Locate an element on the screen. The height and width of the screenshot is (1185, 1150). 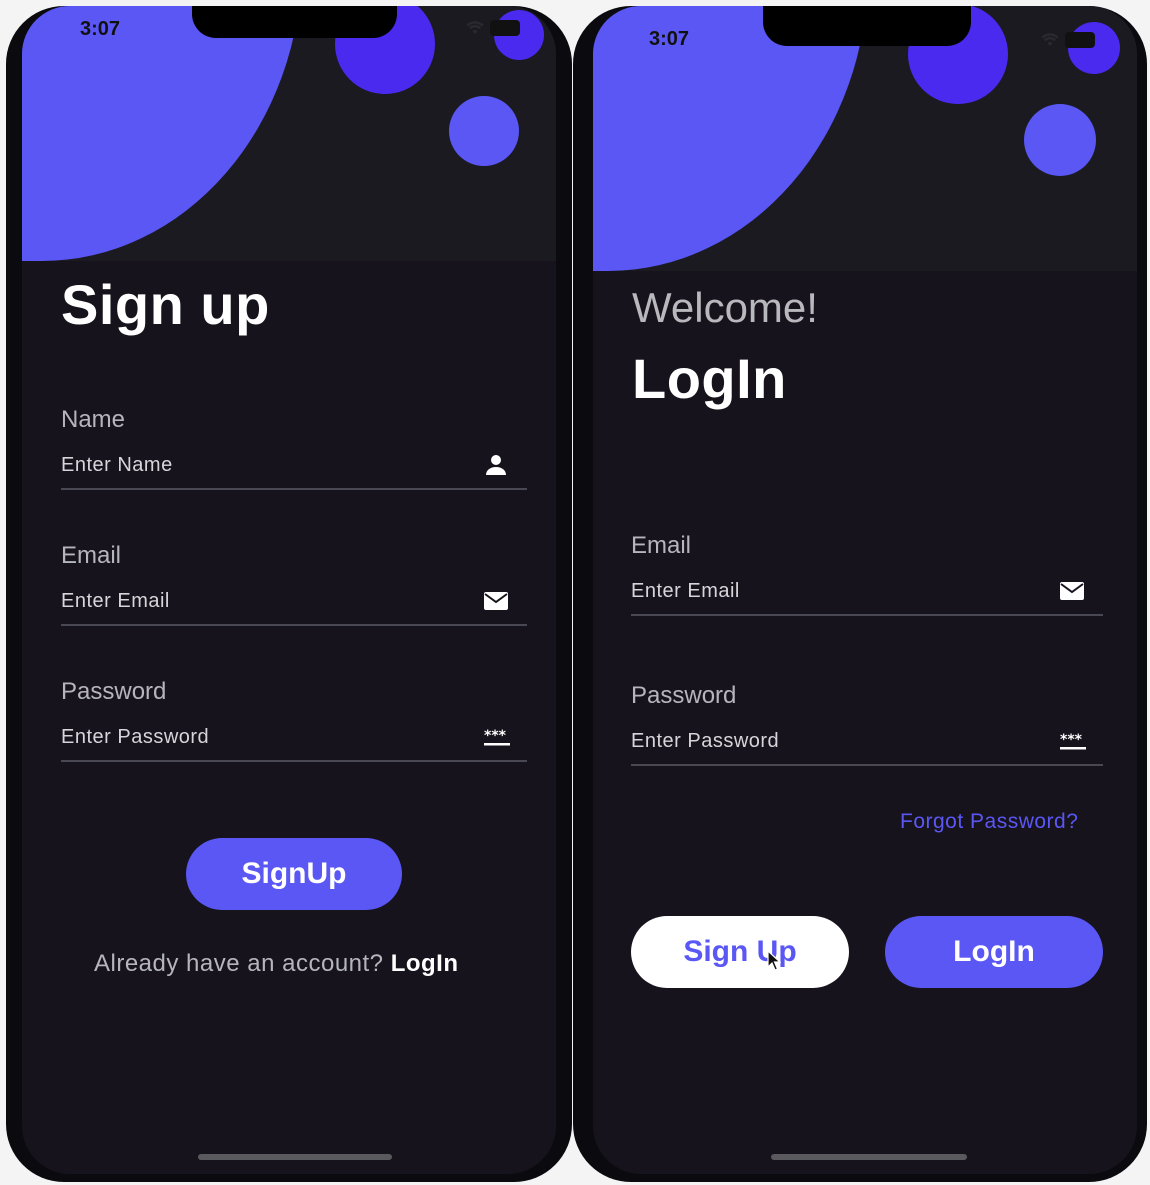
name-field: Name is located at coordinates (294, 448).